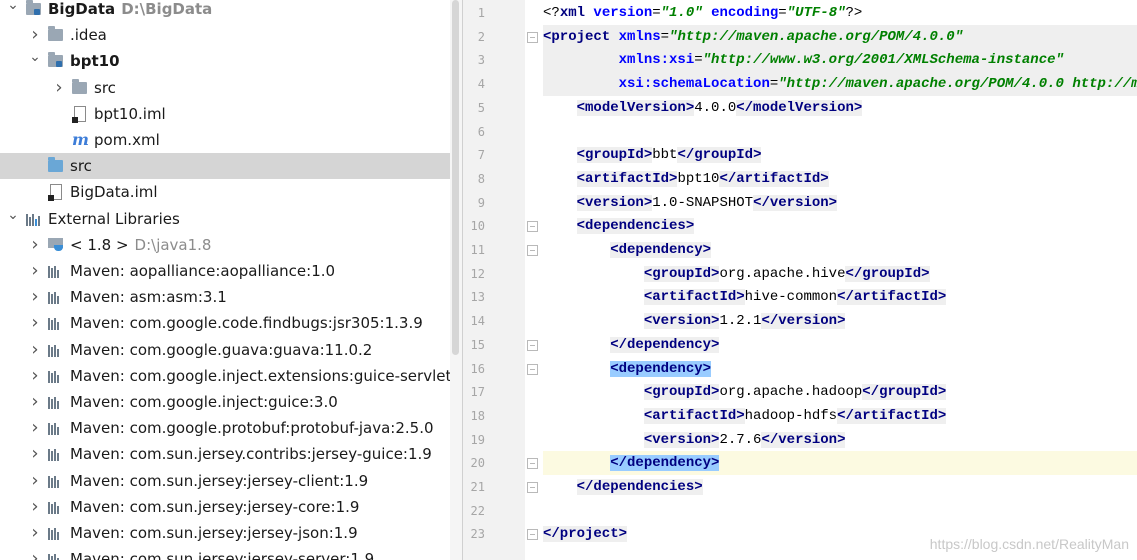 The image size is (1137, 560). What do you see at coordinates (477, 321) in the screenshot?
I see `line-number: 14` at bounding box center [477, 321].